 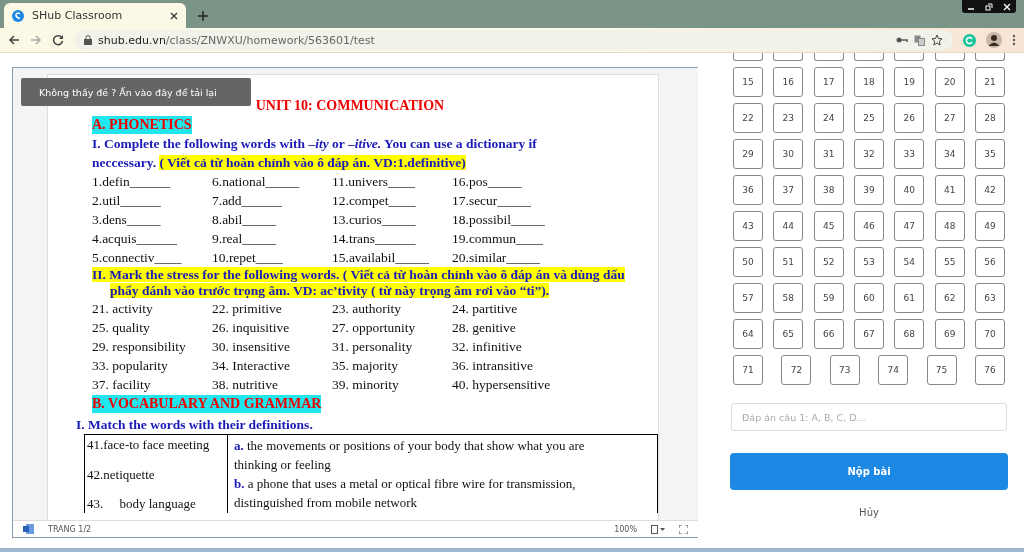 What do you see at coordinates (941, 370) in the screenshot?
I see `question-button: 75` at bounding box center [941, 370].